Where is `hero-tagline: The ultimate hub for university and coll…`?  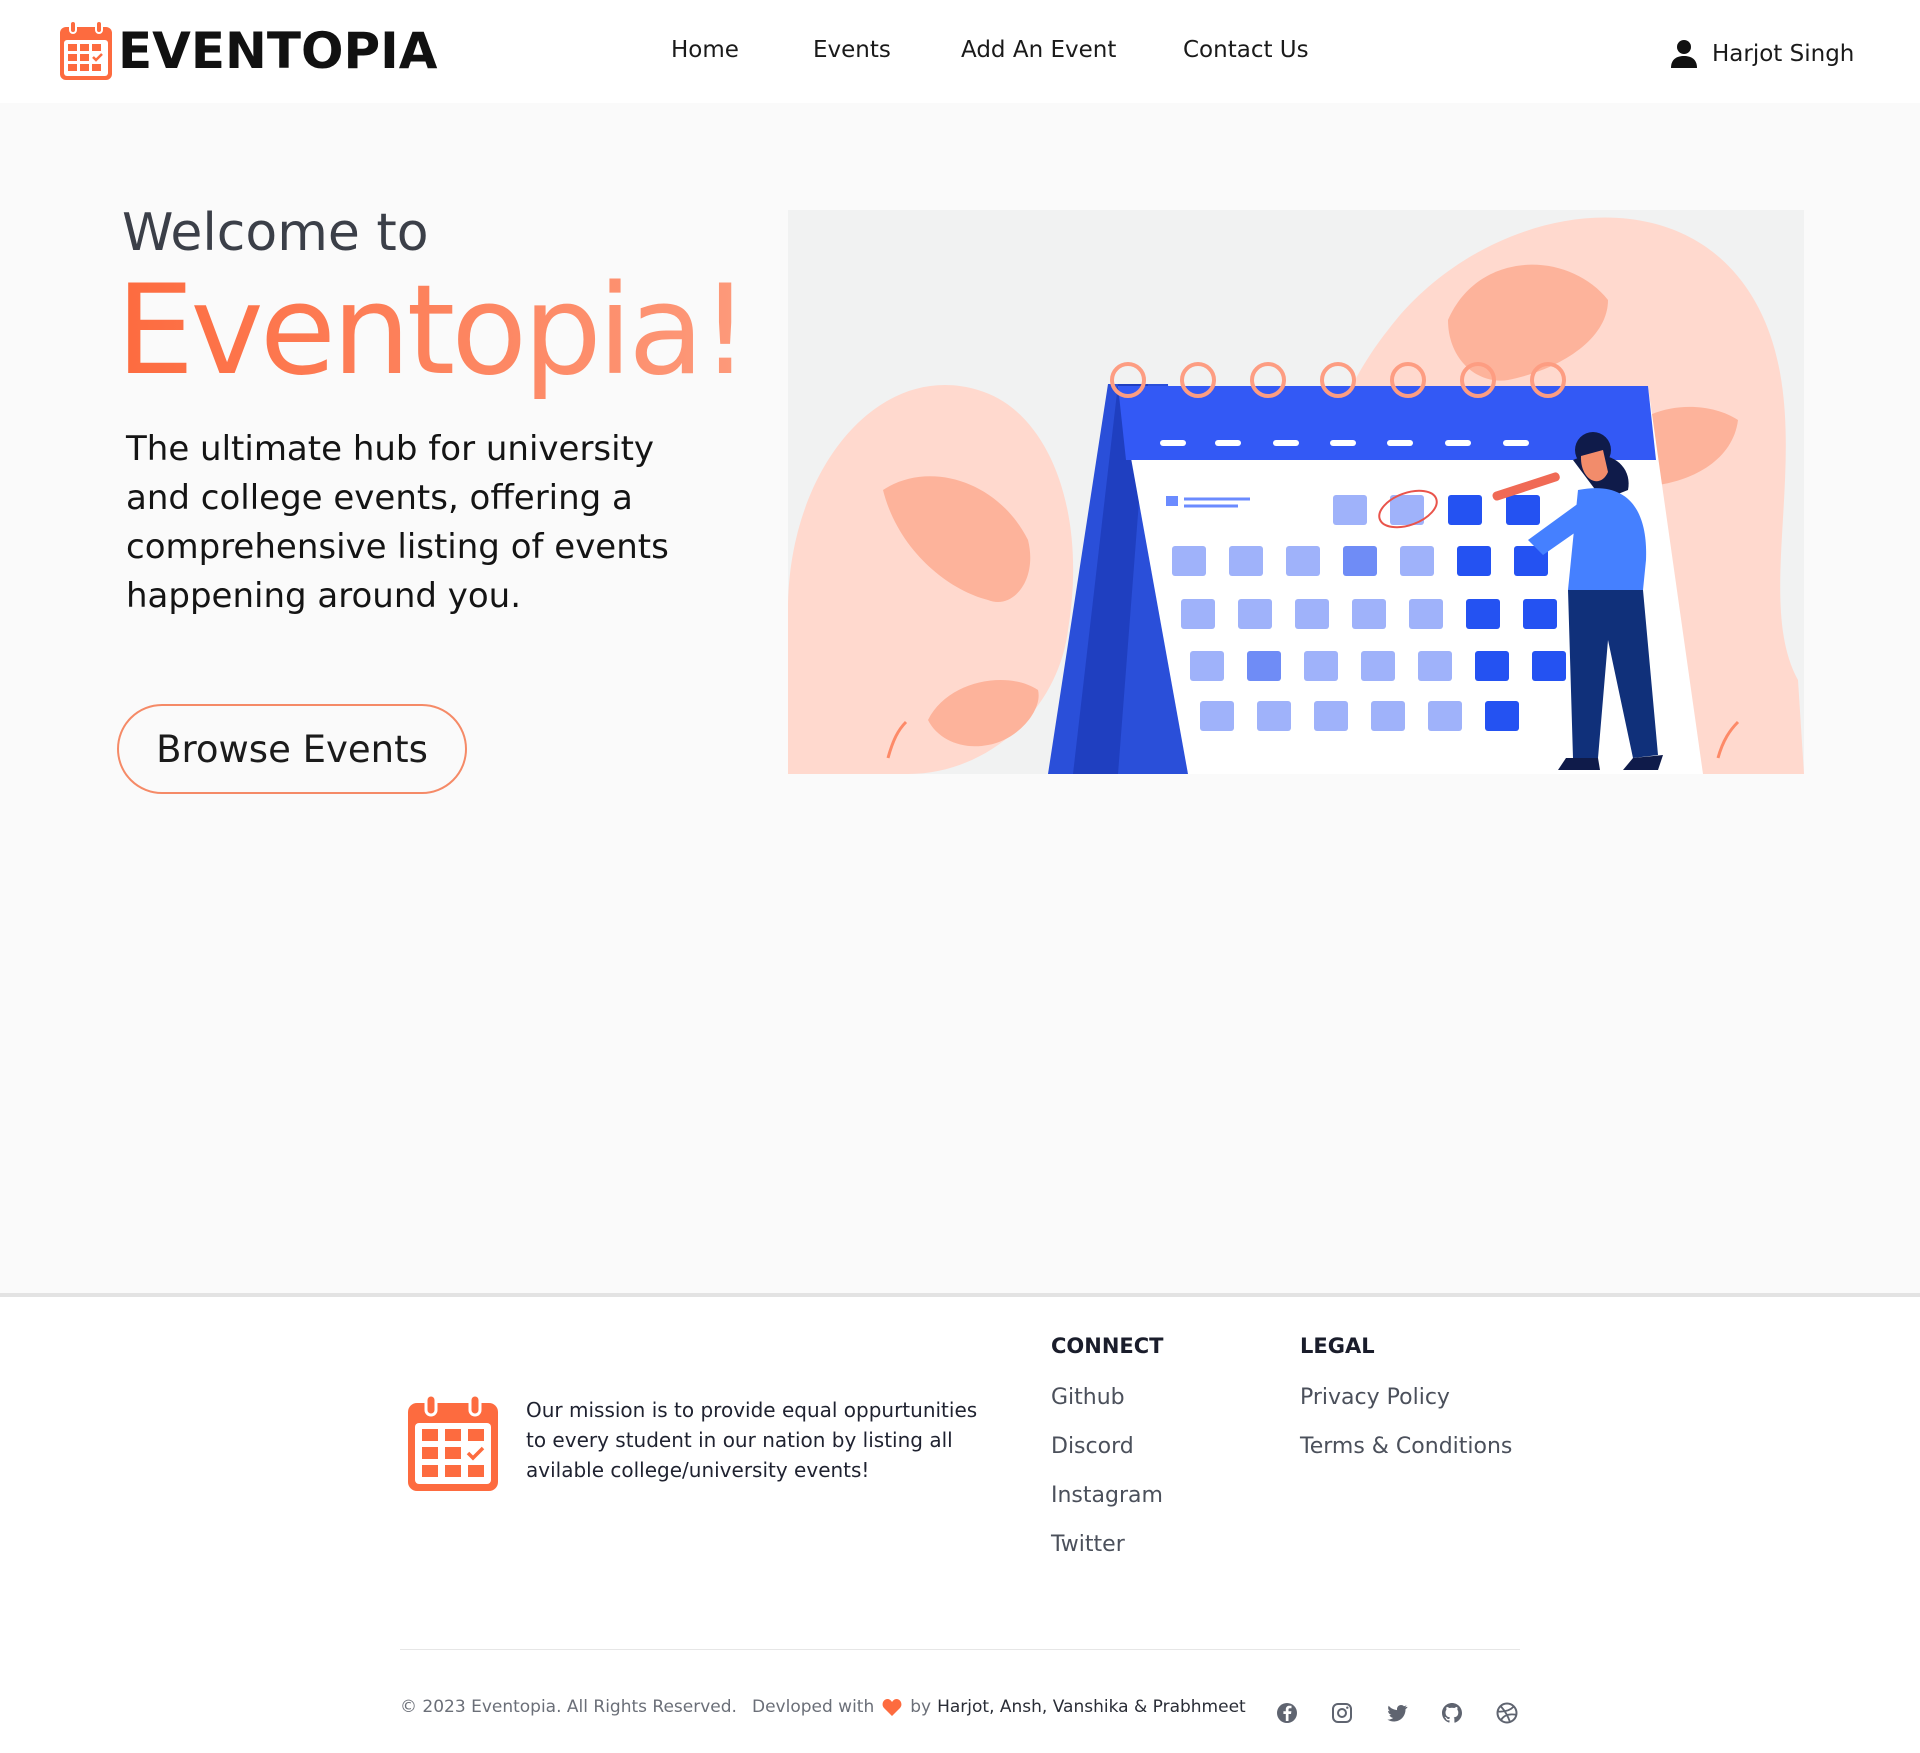 hero-tagline: The ultimate hub for university and coll… is located at coordinates (397, 522).